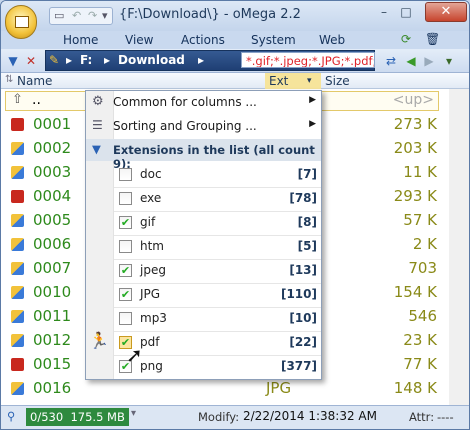 The image size is (470, 430). I want to click on close-button: ✕, so click(446, 12).